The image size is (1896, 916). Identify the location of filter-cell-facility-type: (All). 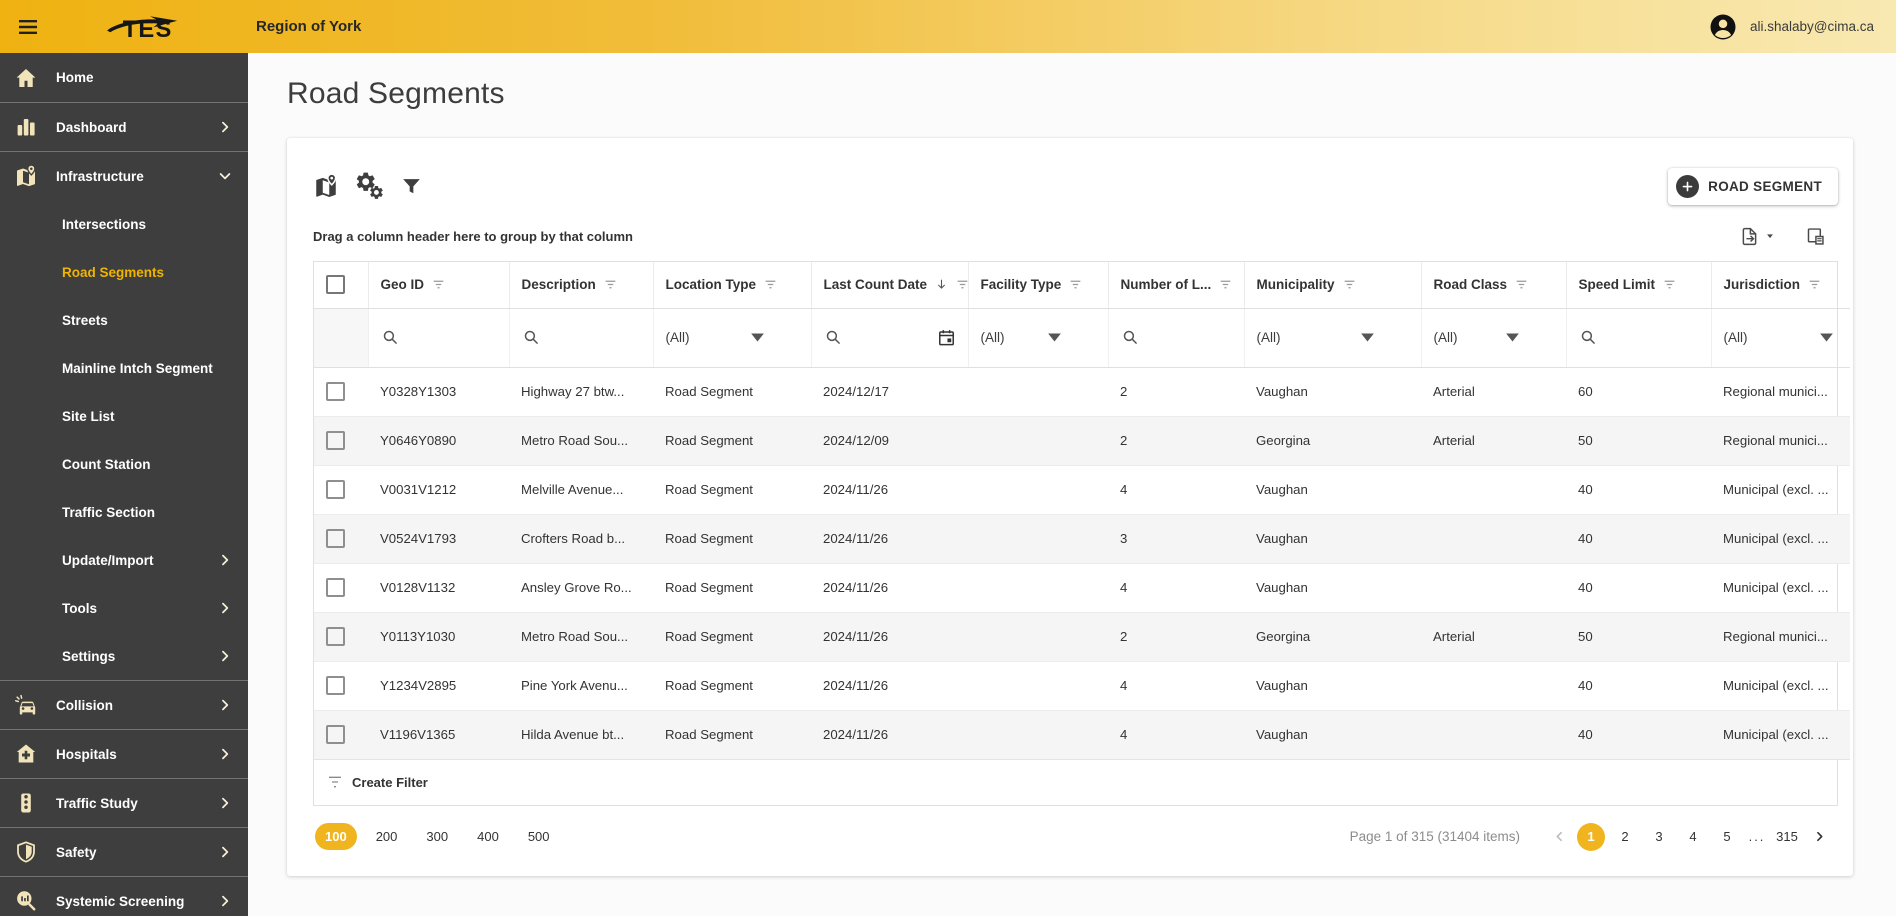
(1038, 338).